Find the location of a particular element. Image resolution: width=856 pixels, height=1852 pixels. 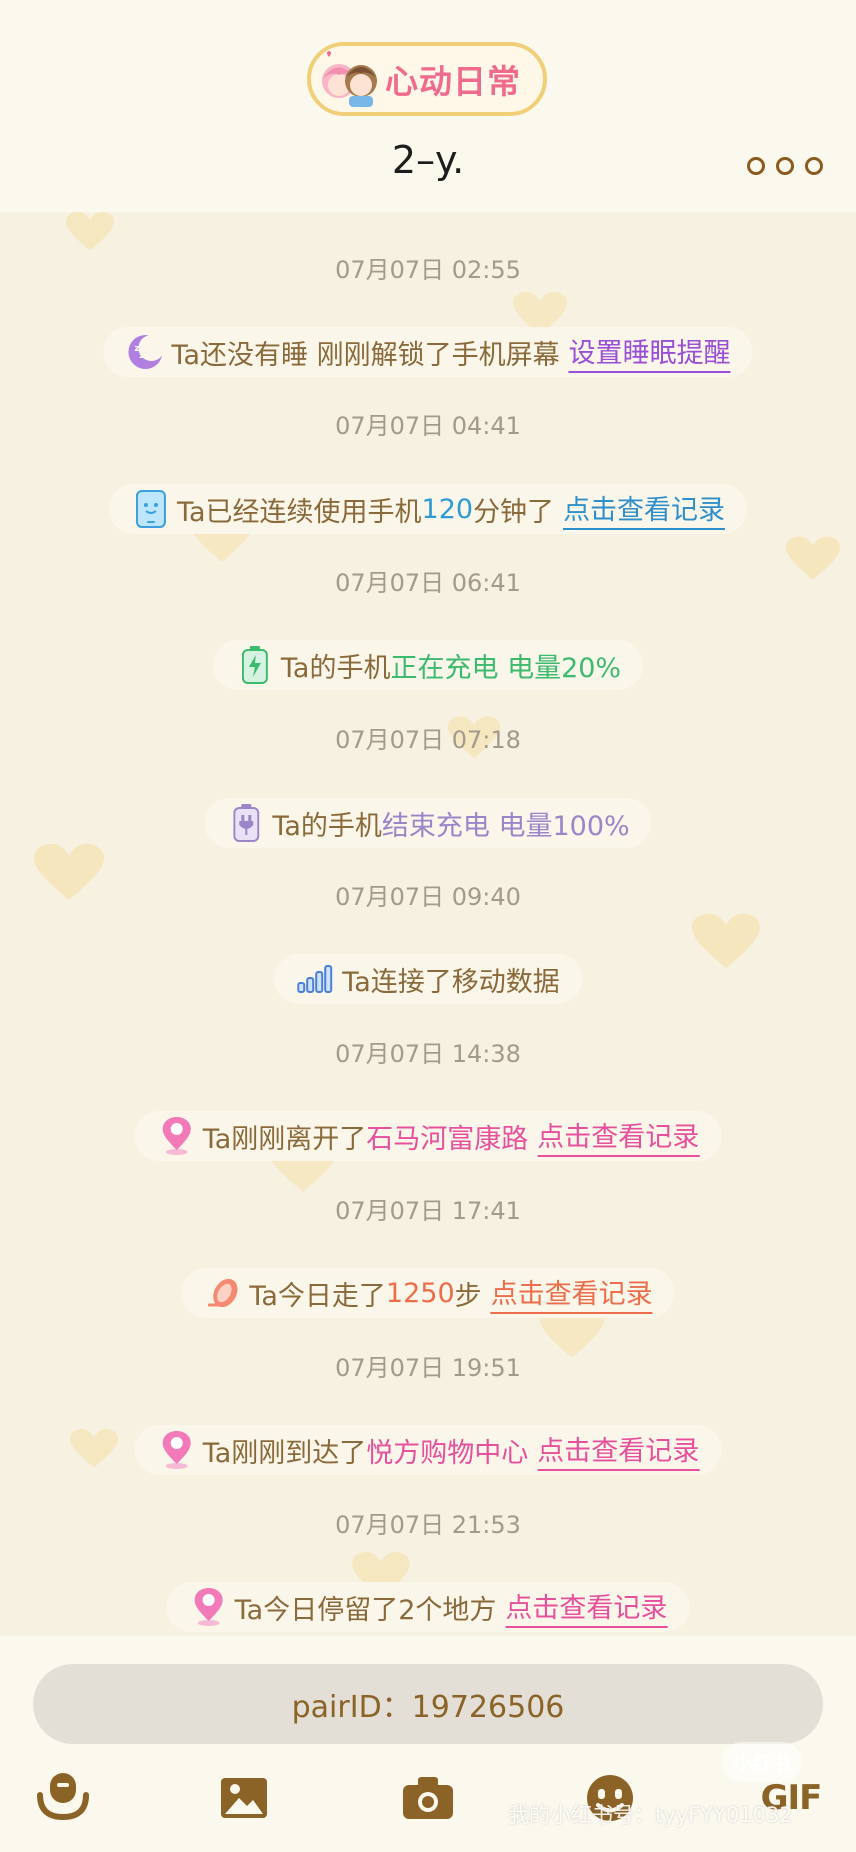

message-text: 结束充电 电量100% is located at coordinates (505, 826).